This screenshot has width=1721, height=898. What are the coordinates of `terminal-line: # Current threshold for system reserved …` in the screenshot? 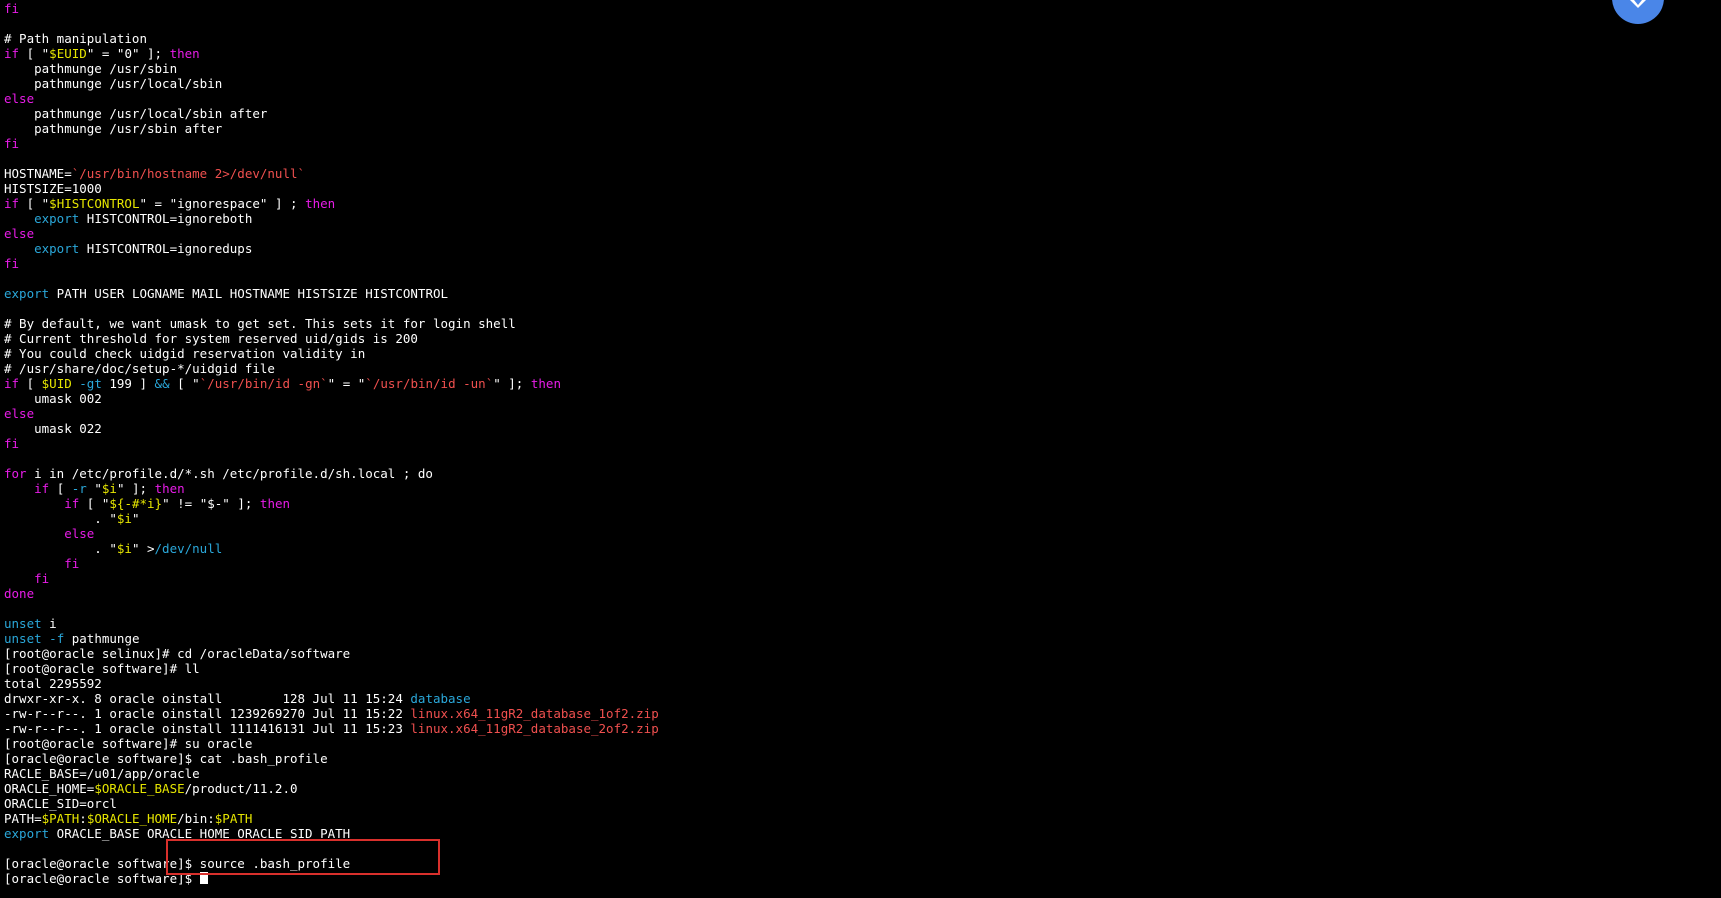 It's located at (854, 338).